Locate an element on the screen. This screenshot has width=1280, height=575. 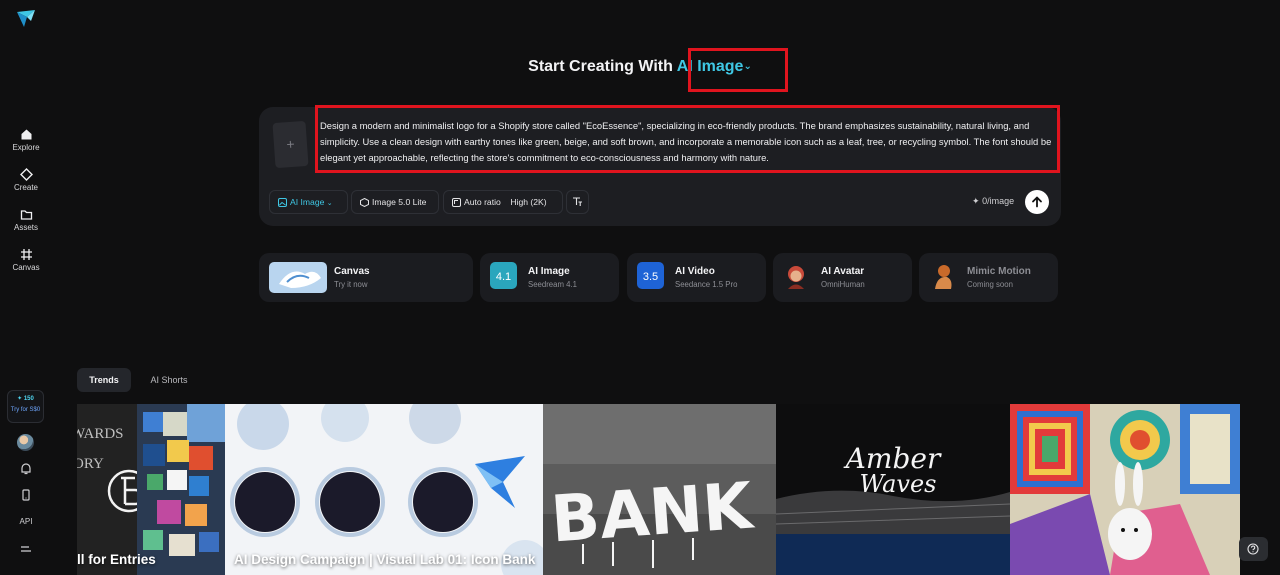
feature-card-title: AI Avatar is located at coordinates (843, 271).